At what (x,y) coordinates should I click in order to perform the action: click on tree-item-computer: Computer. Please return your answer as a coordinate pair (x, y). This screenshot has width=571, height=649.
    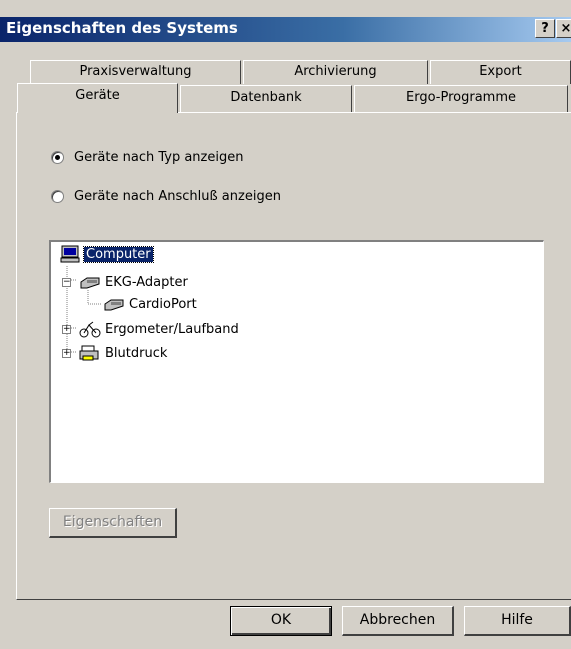
    Looking at the image, I should click on (107, 254).